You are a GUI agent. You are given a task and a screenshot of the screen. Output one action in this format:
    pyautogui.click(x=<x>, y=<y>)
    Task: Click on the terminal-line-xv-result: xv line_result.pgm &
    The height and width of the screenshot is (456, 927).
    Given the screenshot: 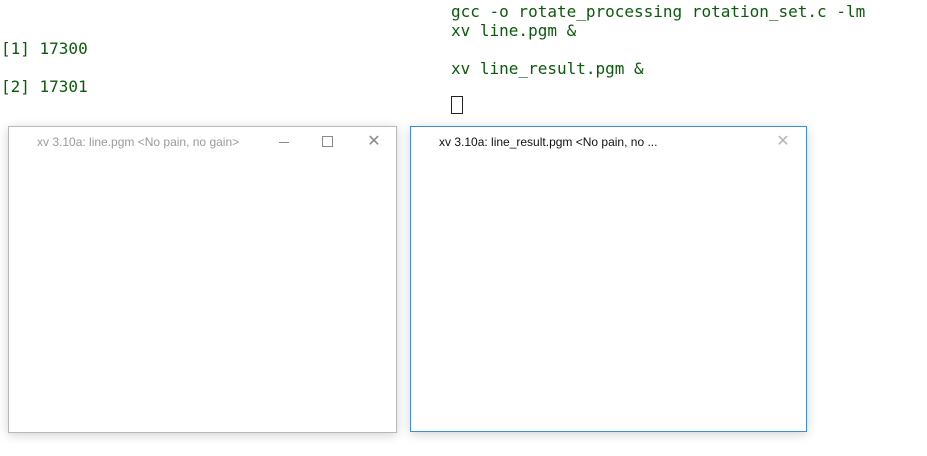 What is the action you would take?
    pyautogui.click(x=547, y=68)
    